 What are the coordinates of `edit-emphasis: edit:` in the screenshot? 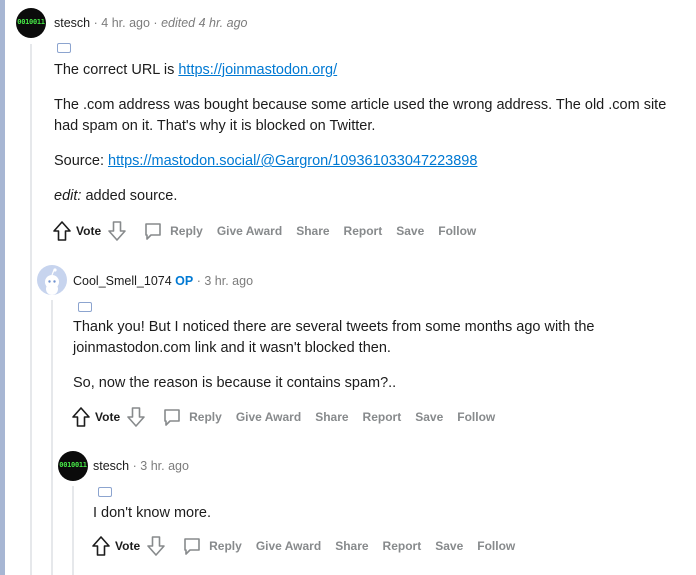 It's located at (68, 196).